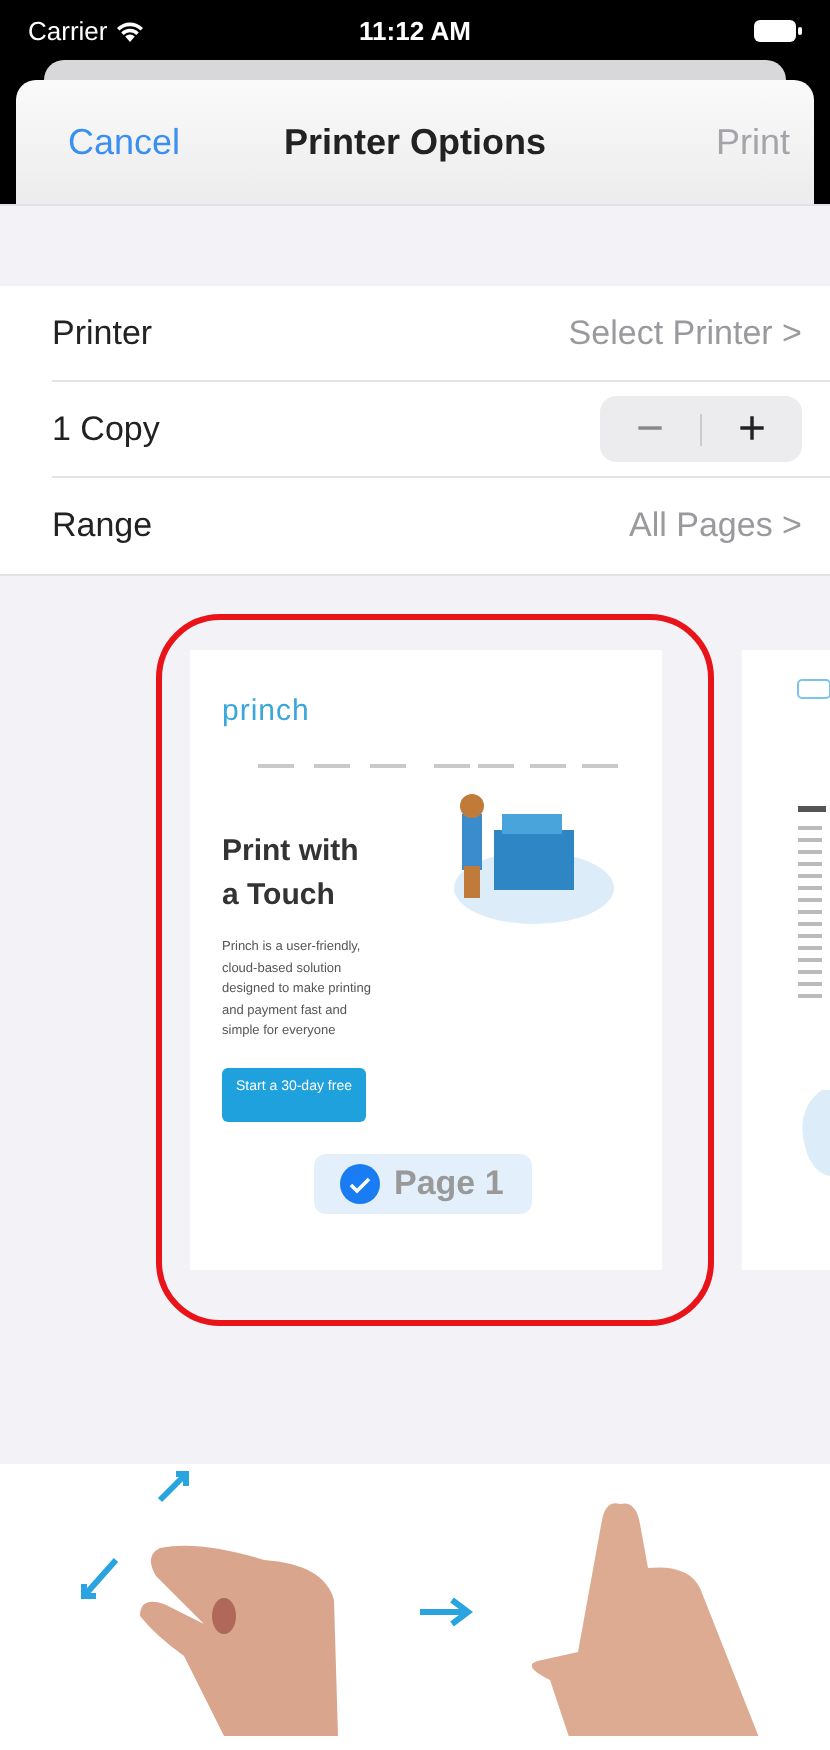 The height and width of the screenshot is (1750, 830). What do you see at coordinates (752, 429) in the screenshot?
I see `increment-button: +` at bounding box center [752, 429].